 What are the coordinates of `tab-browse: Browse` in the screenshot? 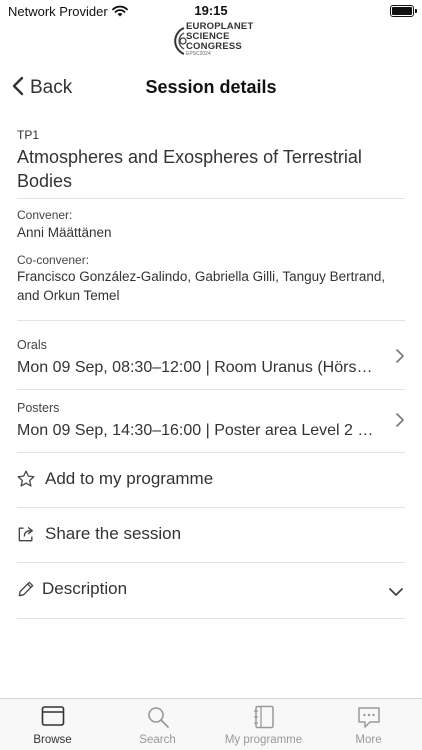 It's located at (52, 724).